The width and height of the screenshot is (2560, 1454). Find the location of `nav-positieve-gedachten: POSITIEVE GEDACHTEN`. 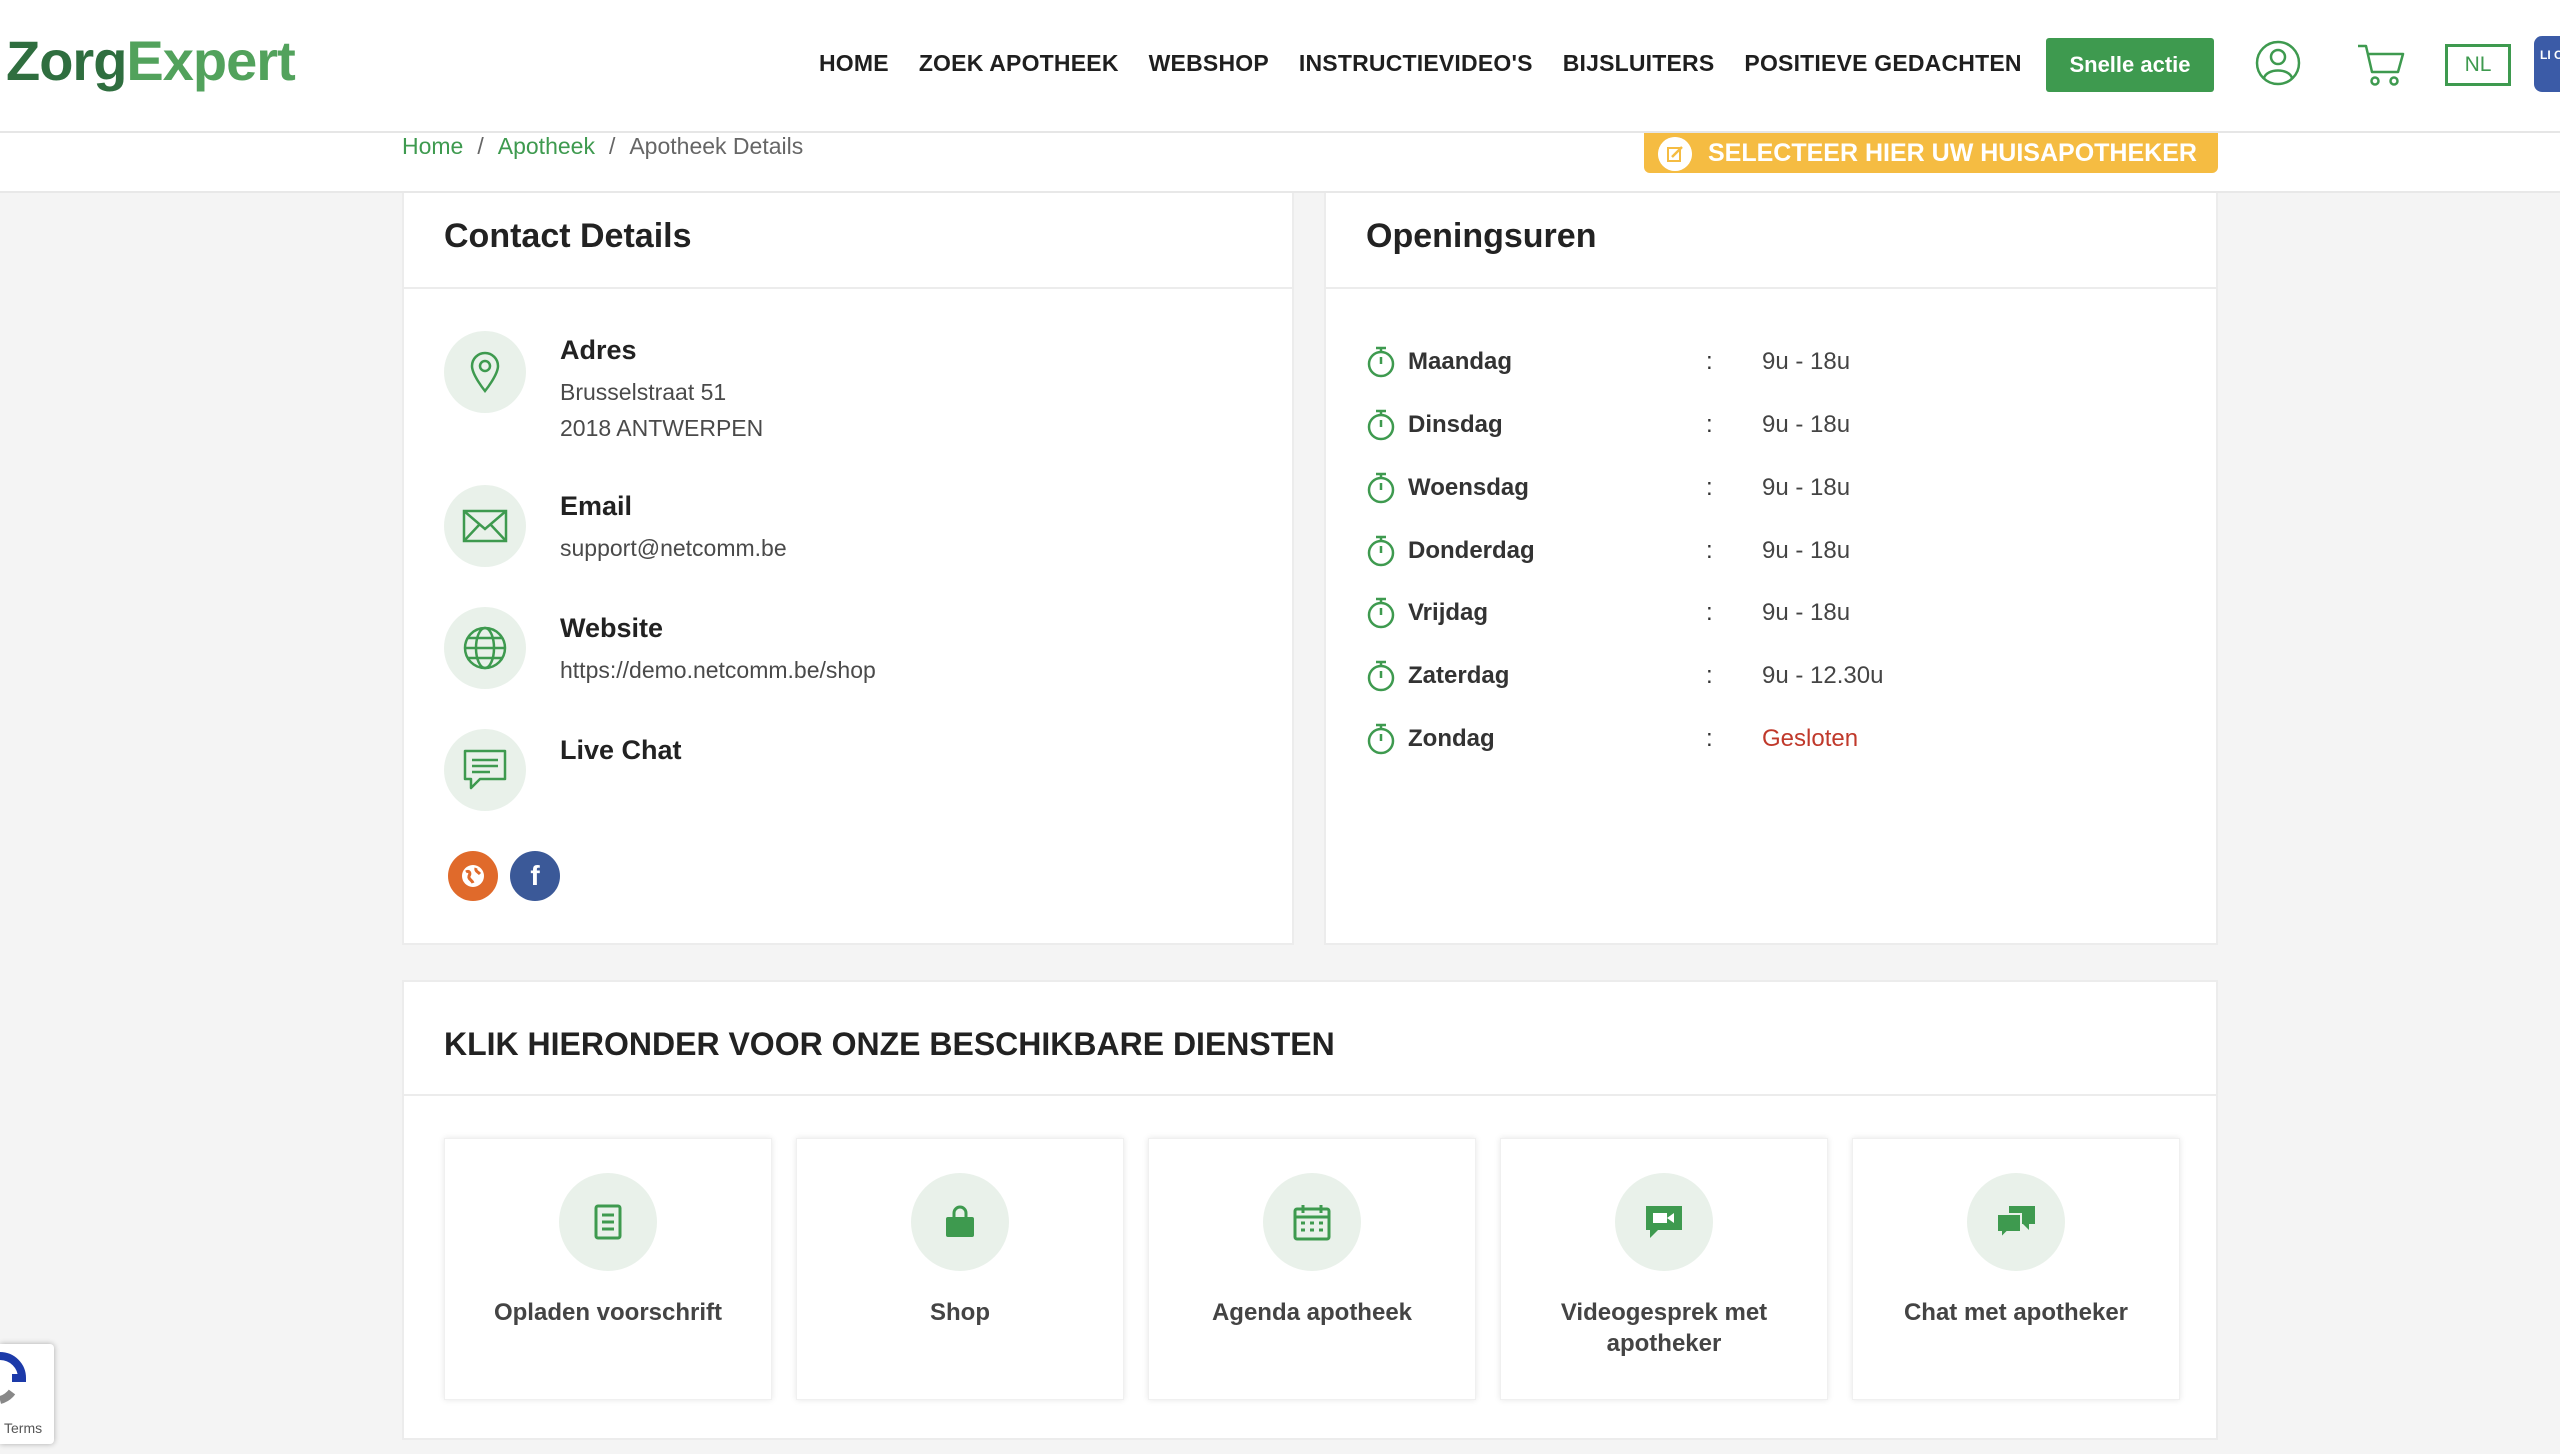

nav-positieve-gedachten: POSITIEVE GEDACHTEN is located at coordinates (1882, 63).